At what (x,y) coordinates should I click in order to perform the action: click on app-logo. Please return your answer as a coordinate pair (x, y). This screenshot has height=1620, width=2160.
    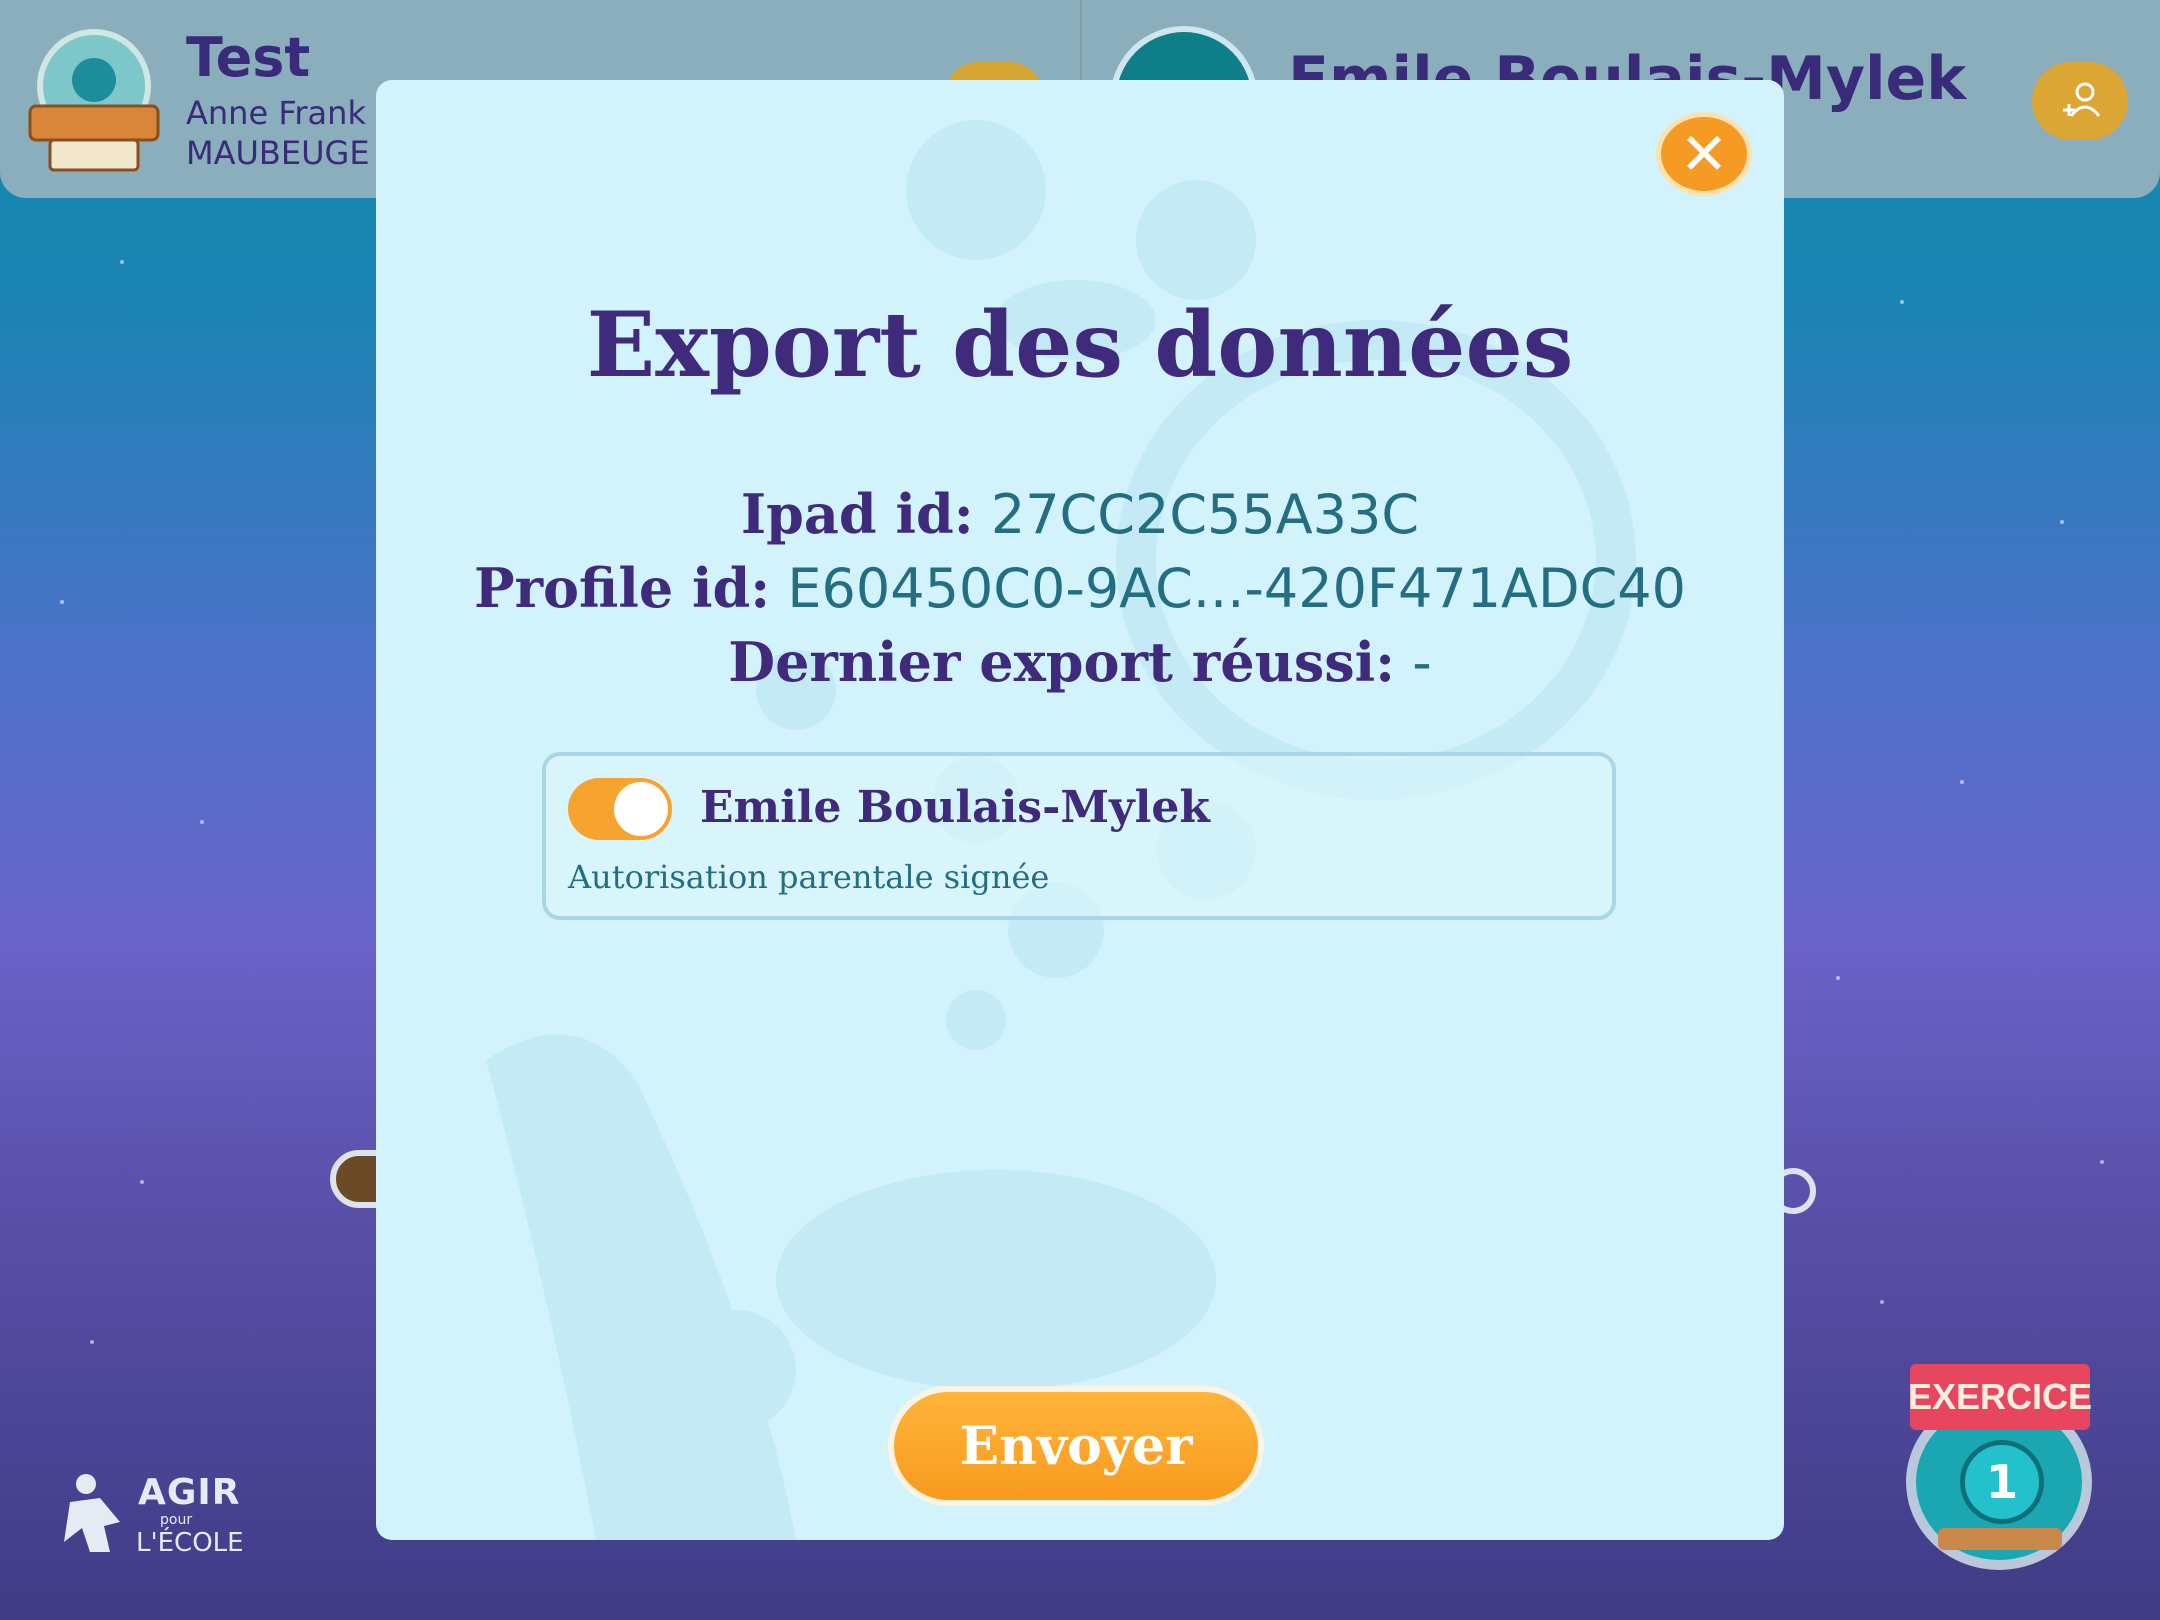
    Looking at the image, I should click on (94, 103).